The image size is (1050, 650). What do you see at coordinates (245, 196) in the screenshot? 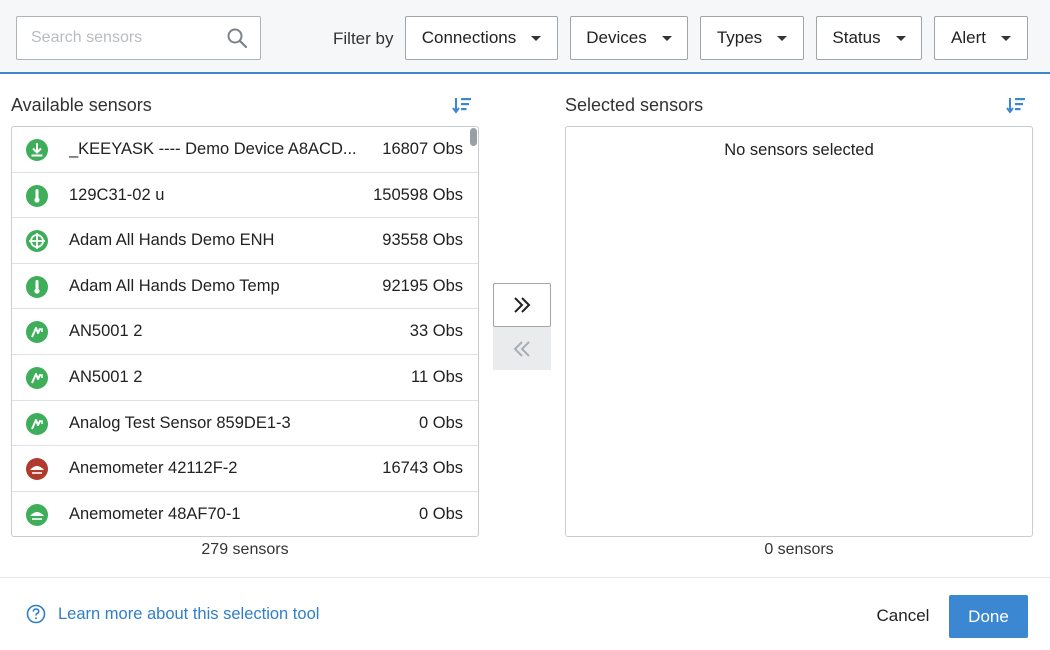
I see `sensor-row: 129C31-02 u 150598 Obs` at bounding box center [245, 196].